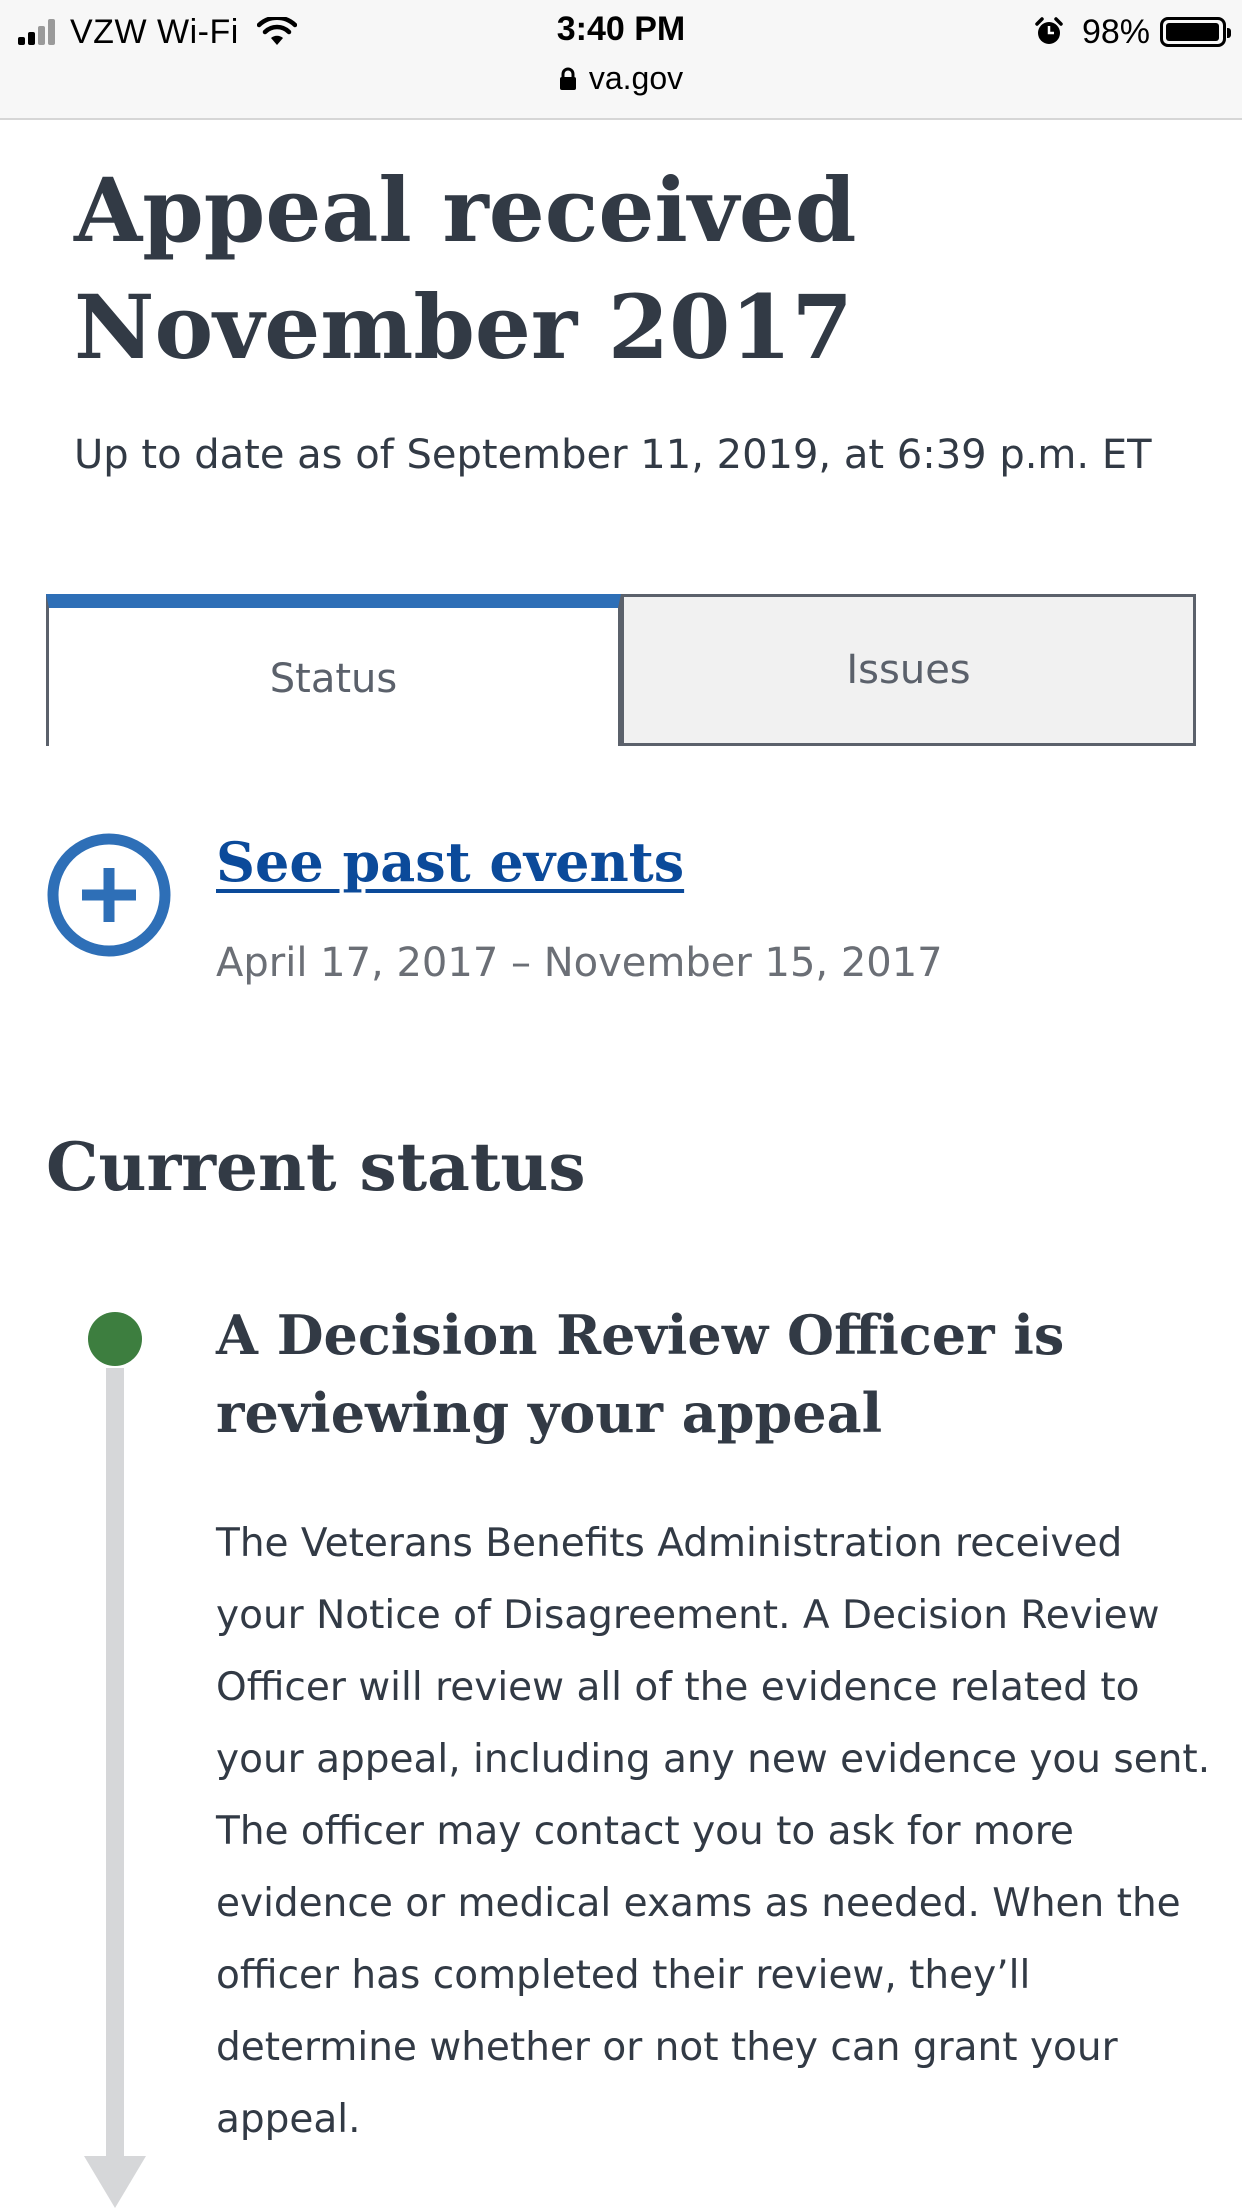 This screenshot has width=1242, height=2208. I want to click on page-title: Appeal received November 2017, so click(624, 269).